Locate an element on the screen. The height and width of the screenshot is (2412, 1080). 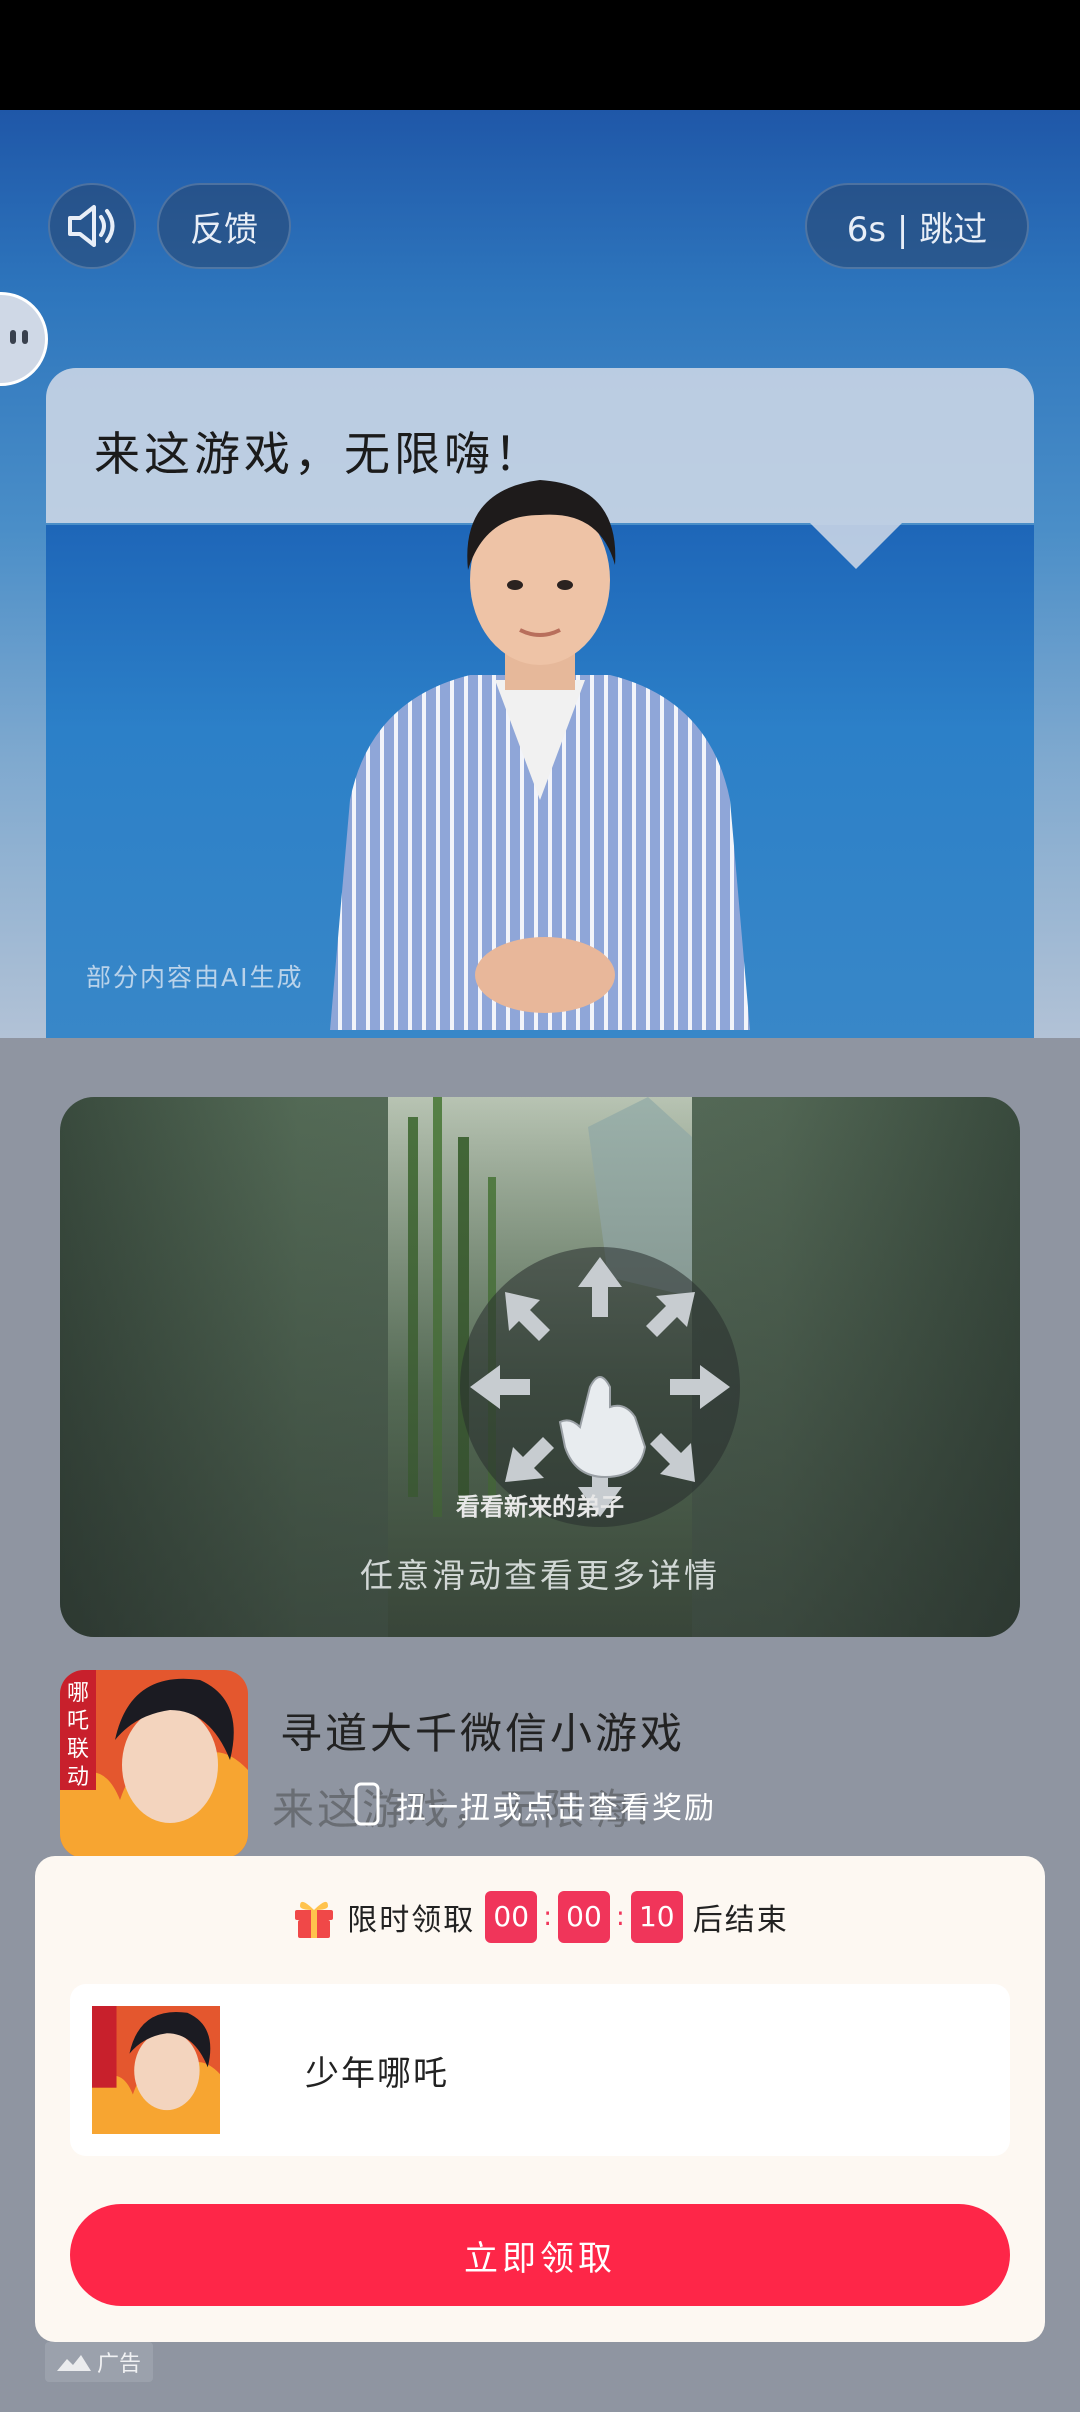
icon-text-2: 吒 is located at coordinates (78, 1721).